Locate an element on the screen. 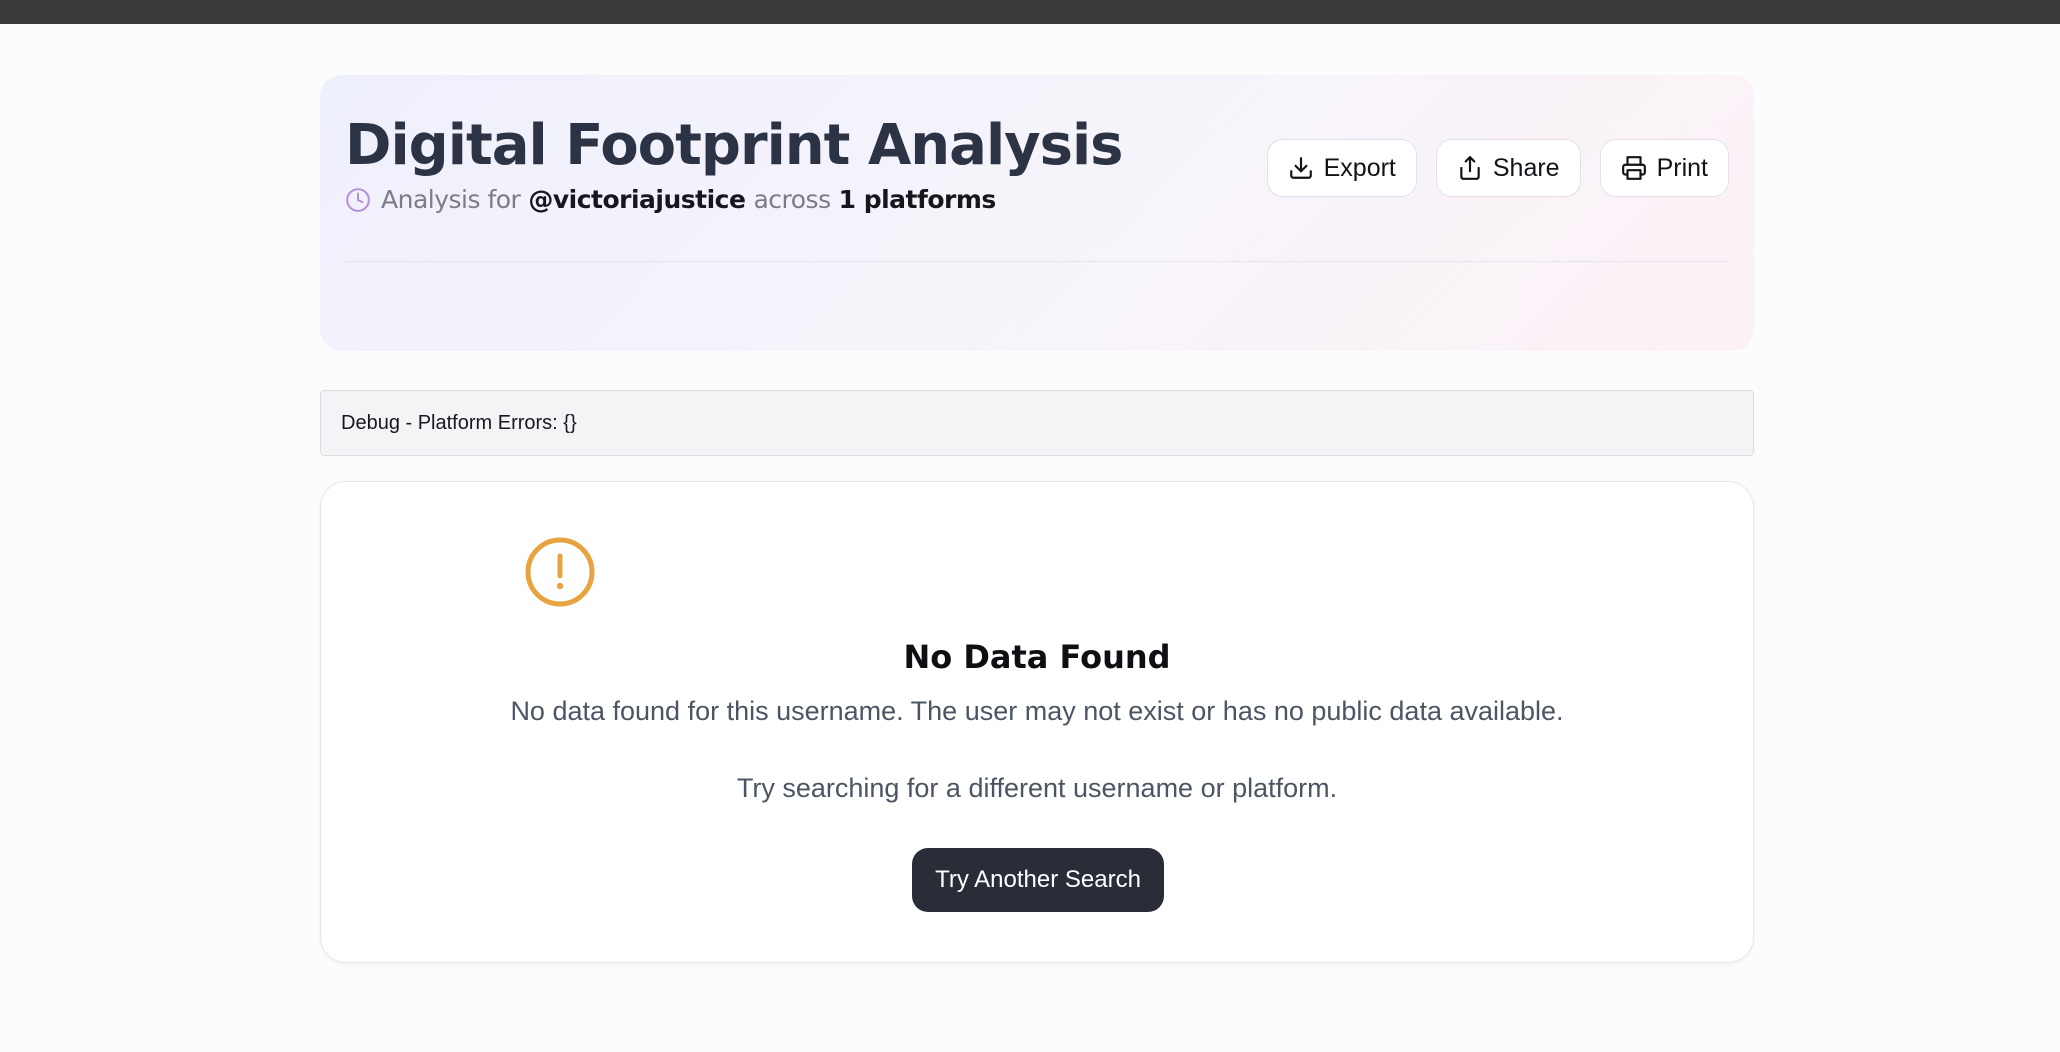 The image size is (2060, 1052). printer-icon is located at coordinates (1633, 168).